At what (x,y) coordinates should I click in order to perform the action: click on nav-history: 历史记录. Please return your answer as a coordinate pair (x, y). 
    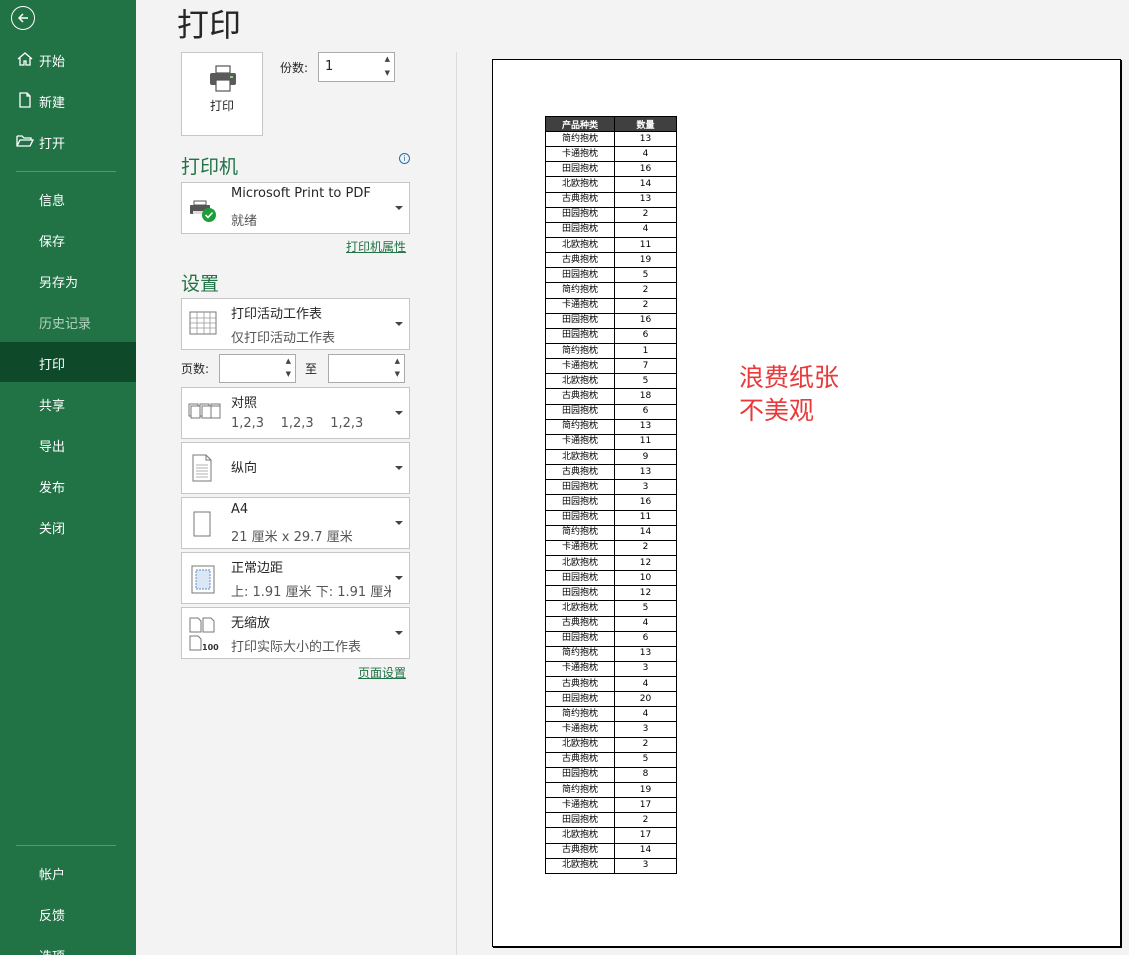
    Looking at the image, I should click on (68, 321).